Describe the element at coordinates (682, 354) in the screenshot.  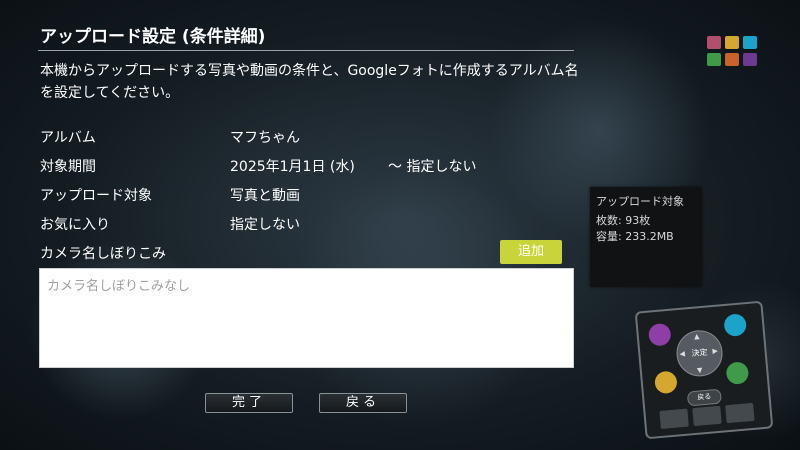
I see `arrow-left-icon: ◀` at that location.